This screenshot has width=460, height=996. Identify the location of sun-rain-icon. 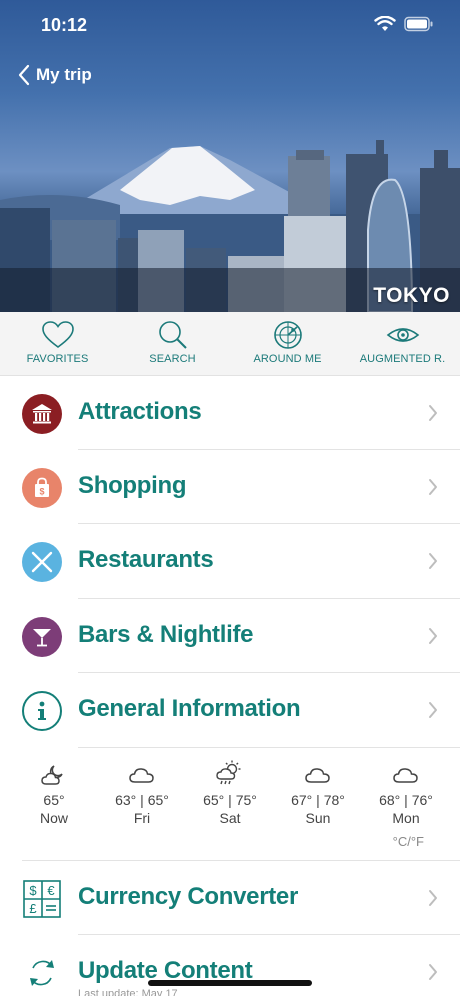
(228, 772).